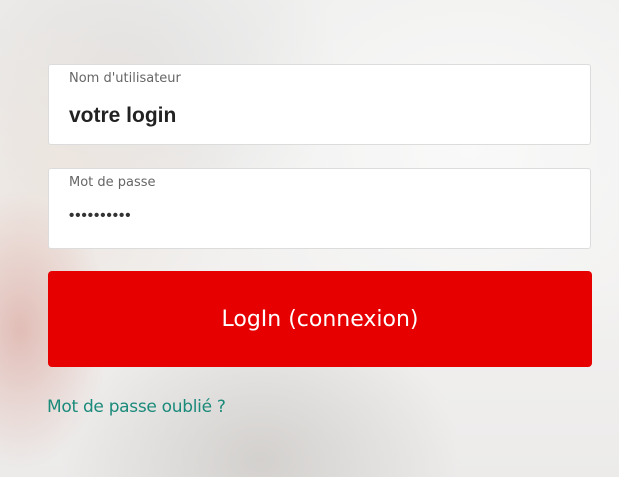 This screenshot has width=619, height=477. I want to click on username-field: Nom d'utilisateur, so click(319, 104).